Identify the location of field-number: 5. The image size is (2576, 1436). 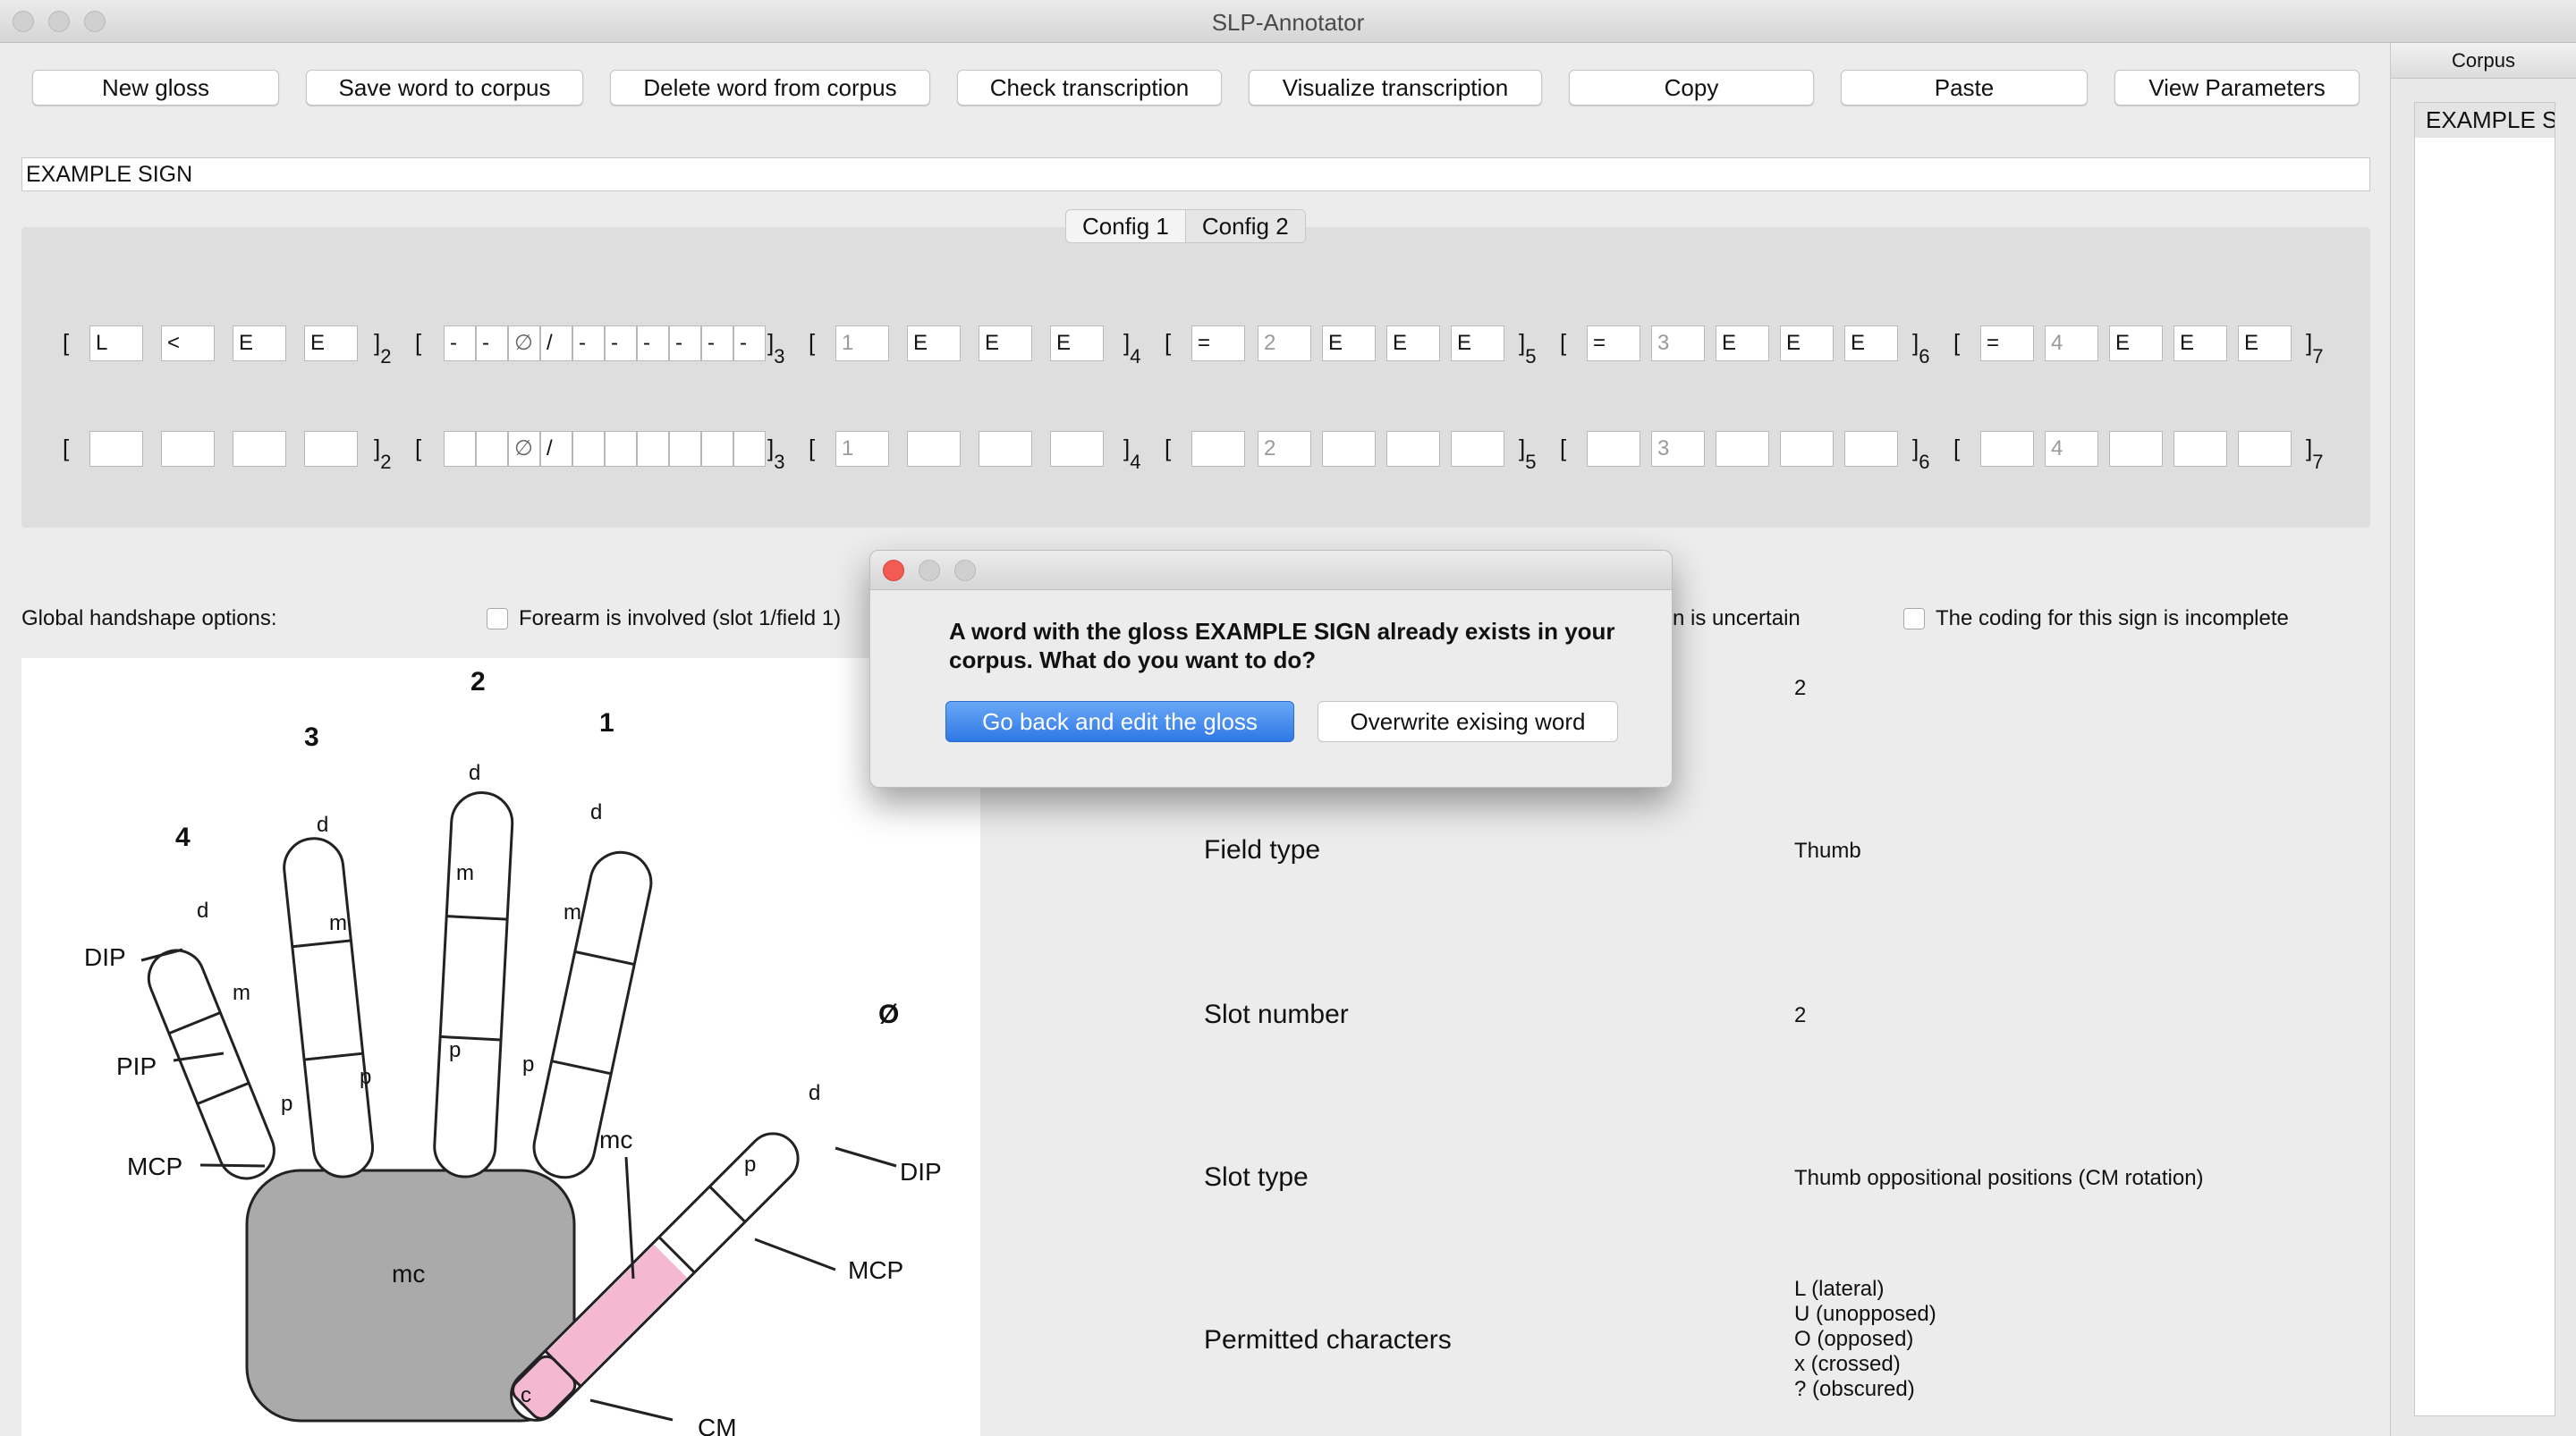
(1531, 356).